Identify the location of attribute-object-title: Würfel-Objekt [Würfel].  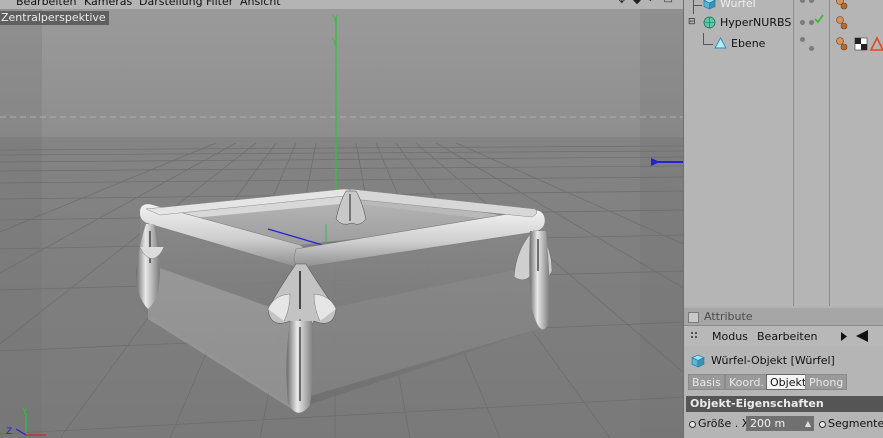
(773, 360).